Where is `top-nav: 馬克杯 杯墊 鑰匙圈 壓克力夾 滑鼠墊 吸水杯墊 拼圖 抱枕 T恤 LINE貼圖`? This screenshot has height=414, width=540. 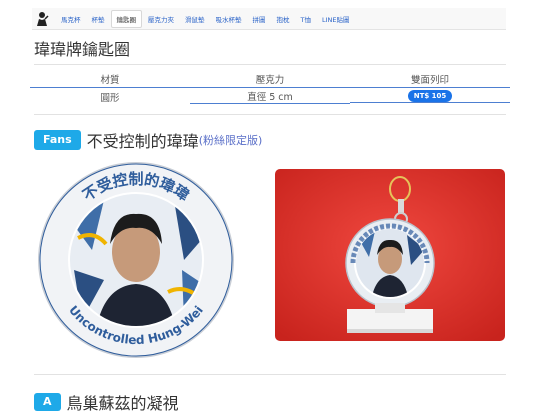
top-nav: 馬克杯 杯墊 鑰匙圈 壓克力夾 滑鼠墊 吸水杯墊 拼圖 抱枕 T恤 LINE貼圖 is located at coordinates (269, 19).